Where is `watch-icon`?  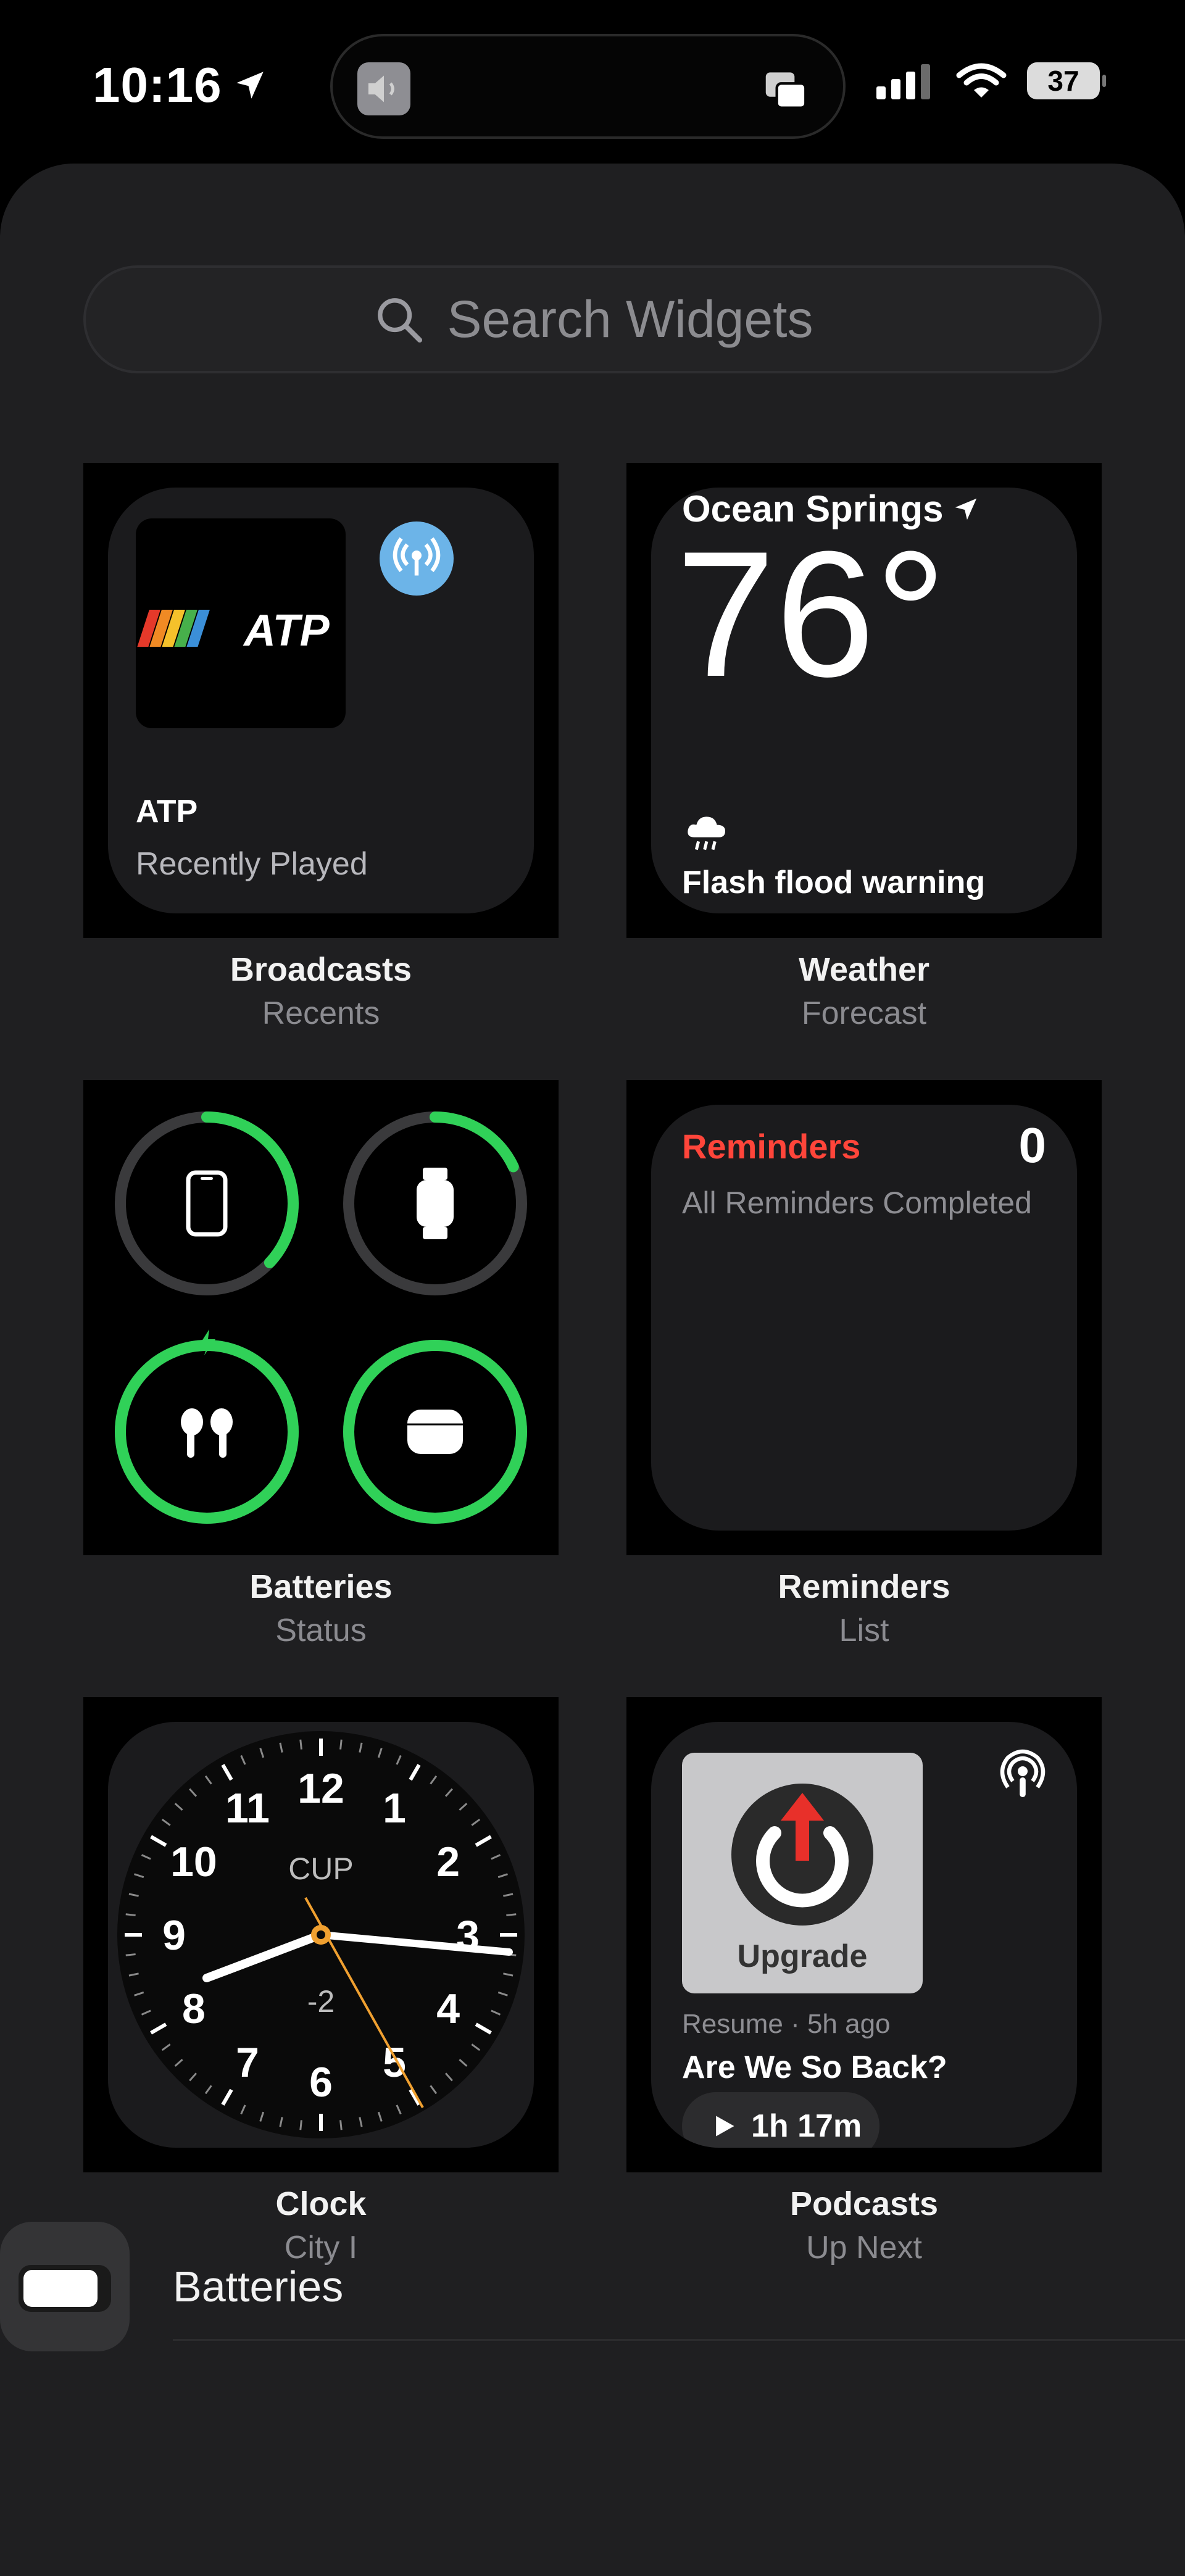
watch-icon is located at coordinates (435, 1203).